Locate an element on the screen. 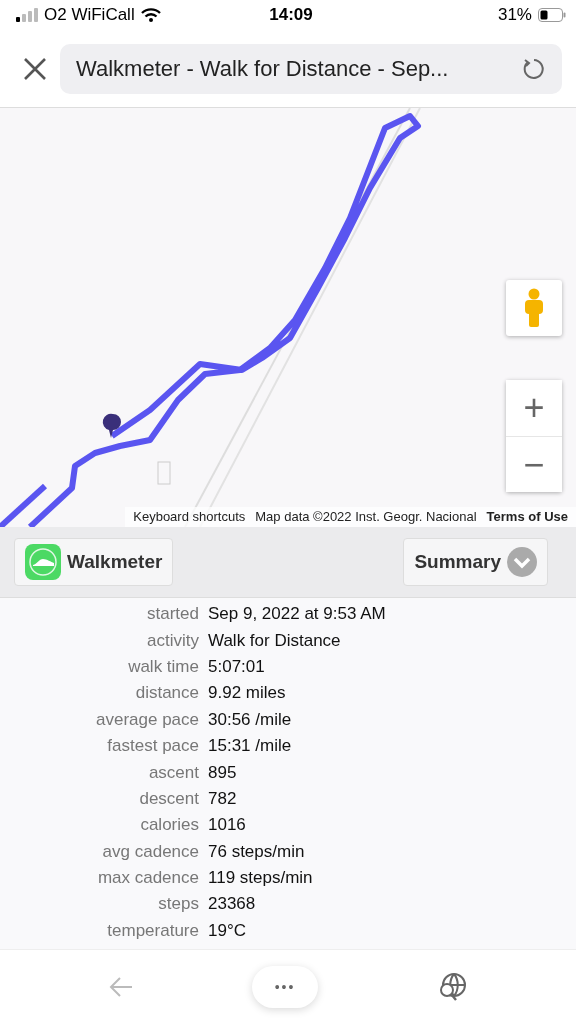 The height and width of the screenshot is (1024, 576). stat-label: max cadence is located at coordinates (147, 878).